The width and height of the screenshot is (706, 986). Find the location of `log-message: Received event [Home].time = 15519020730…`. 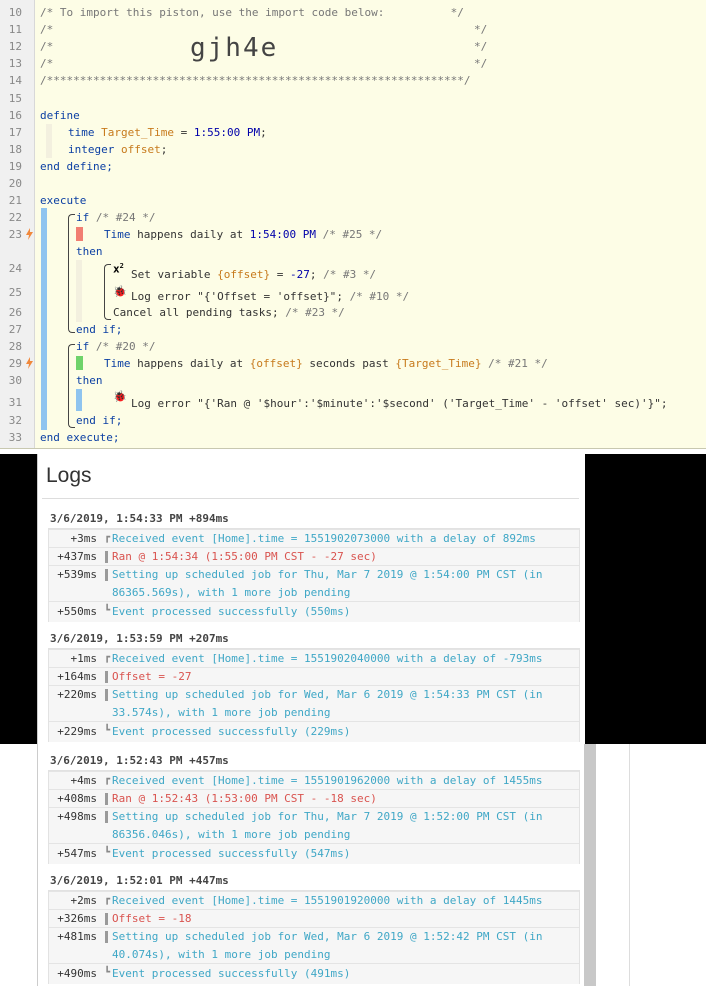

log-message: Received event [Home].time = 15519020730… is located at coordinates (324, 538).